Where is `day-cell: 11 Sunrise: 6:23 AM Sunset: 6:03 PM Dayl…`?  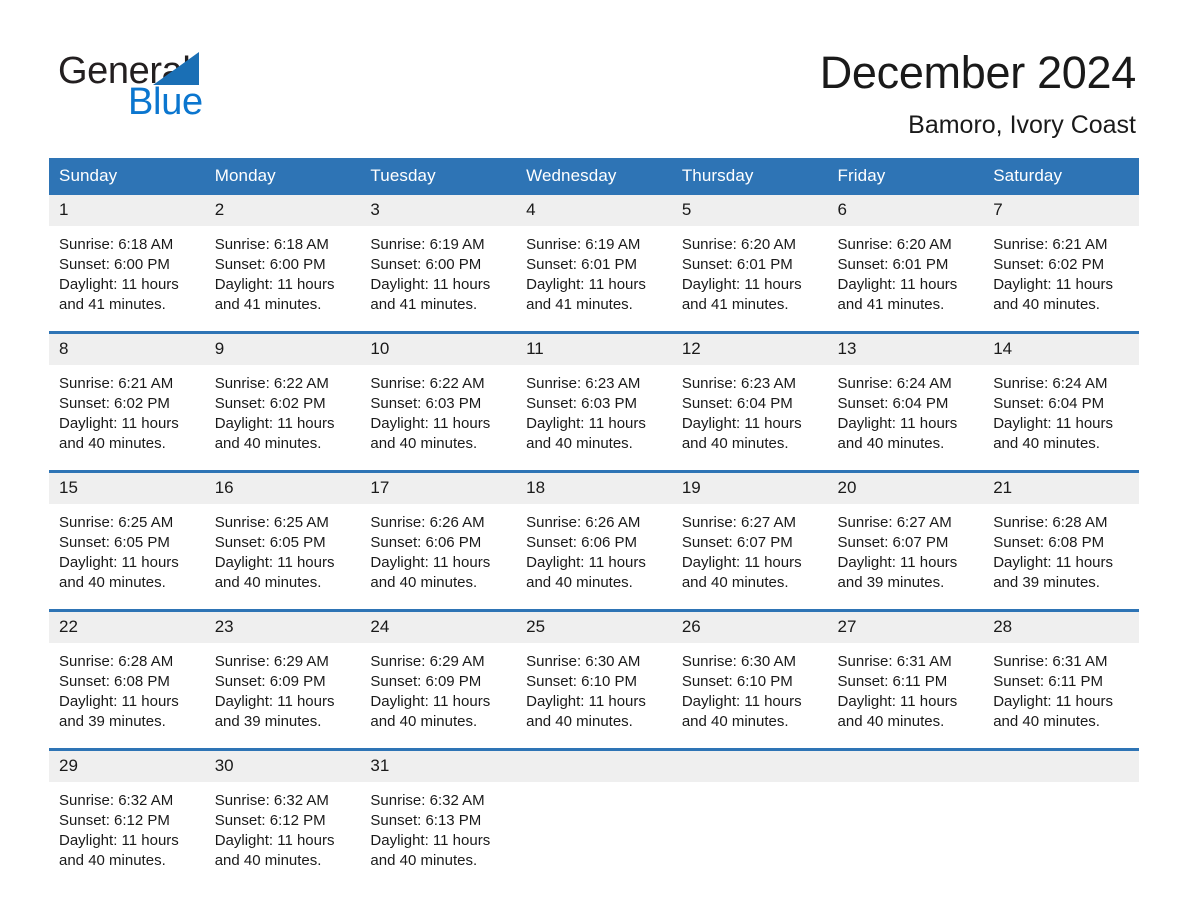 day-cell: 11 Sunrise: 6:23 AM Sunset: 6:03 PM Dayl… is located at coordinates (594, 401).